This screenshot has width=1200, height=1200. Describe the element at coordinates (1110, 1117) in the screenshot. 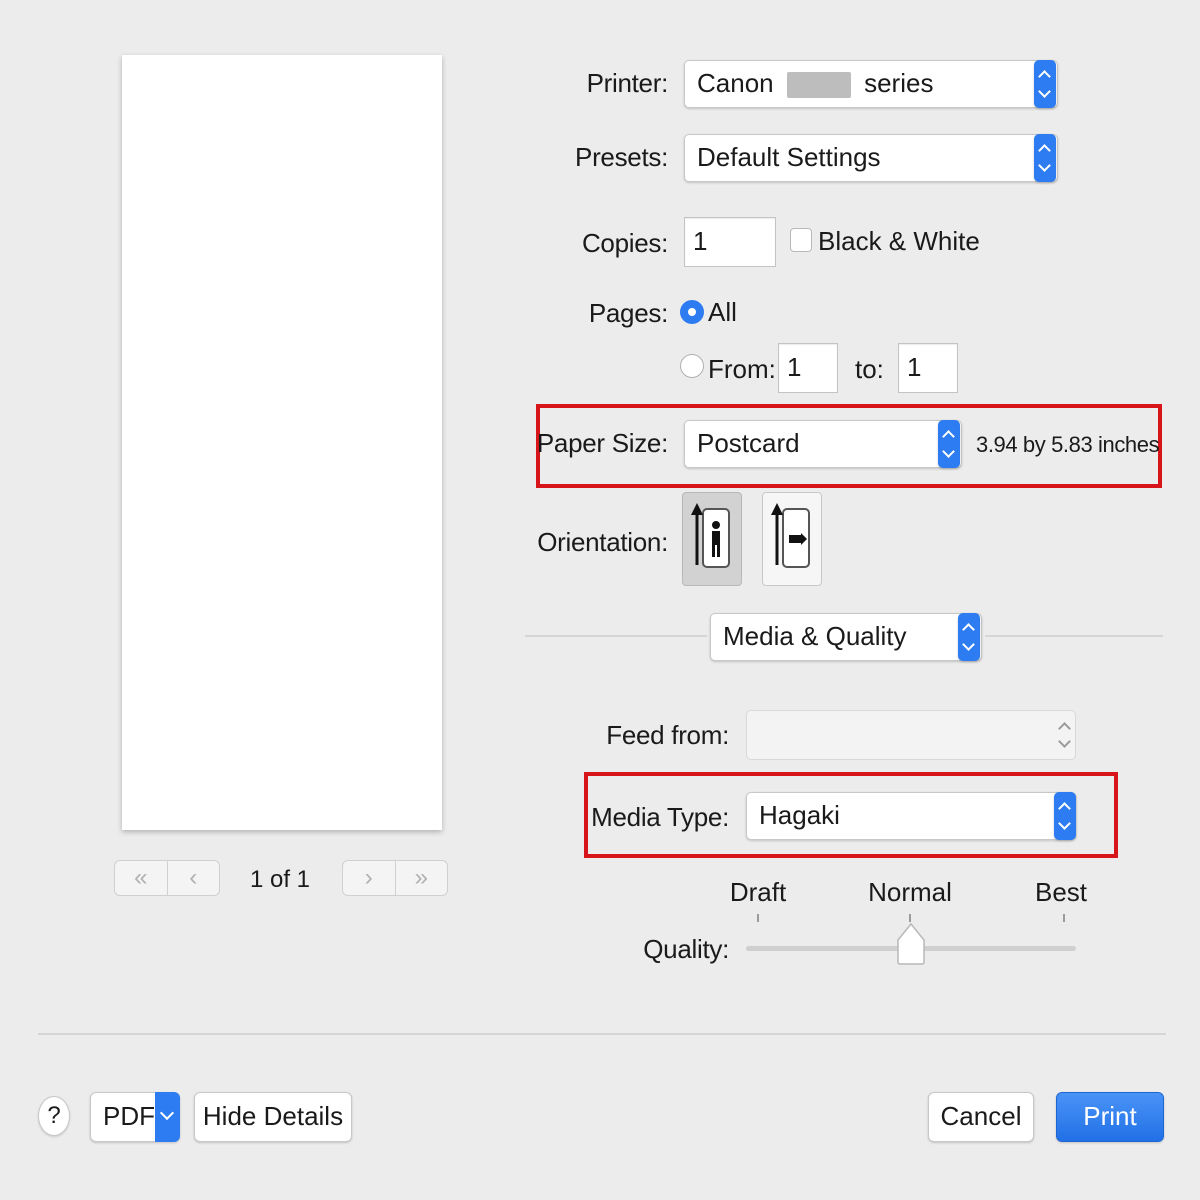

I see `print-button: Print` at that location.